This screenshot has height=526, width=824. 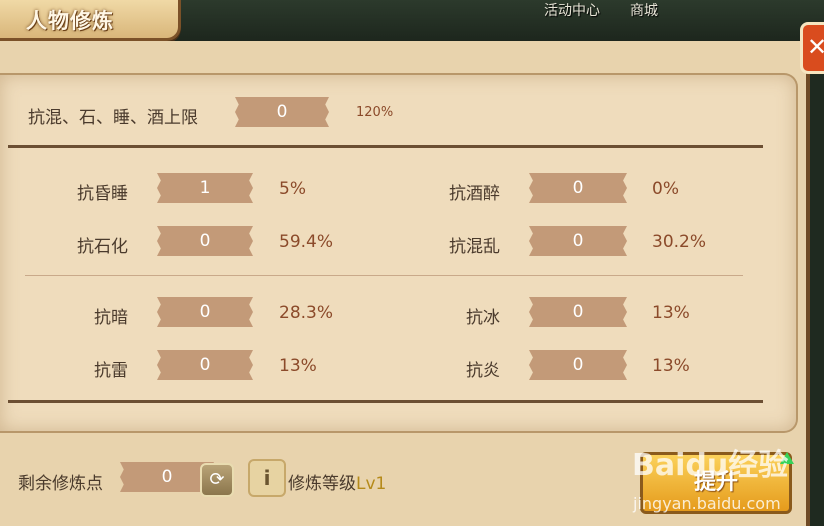 I want to click on training-level-value: Lv1, so click(x=371, y=484).